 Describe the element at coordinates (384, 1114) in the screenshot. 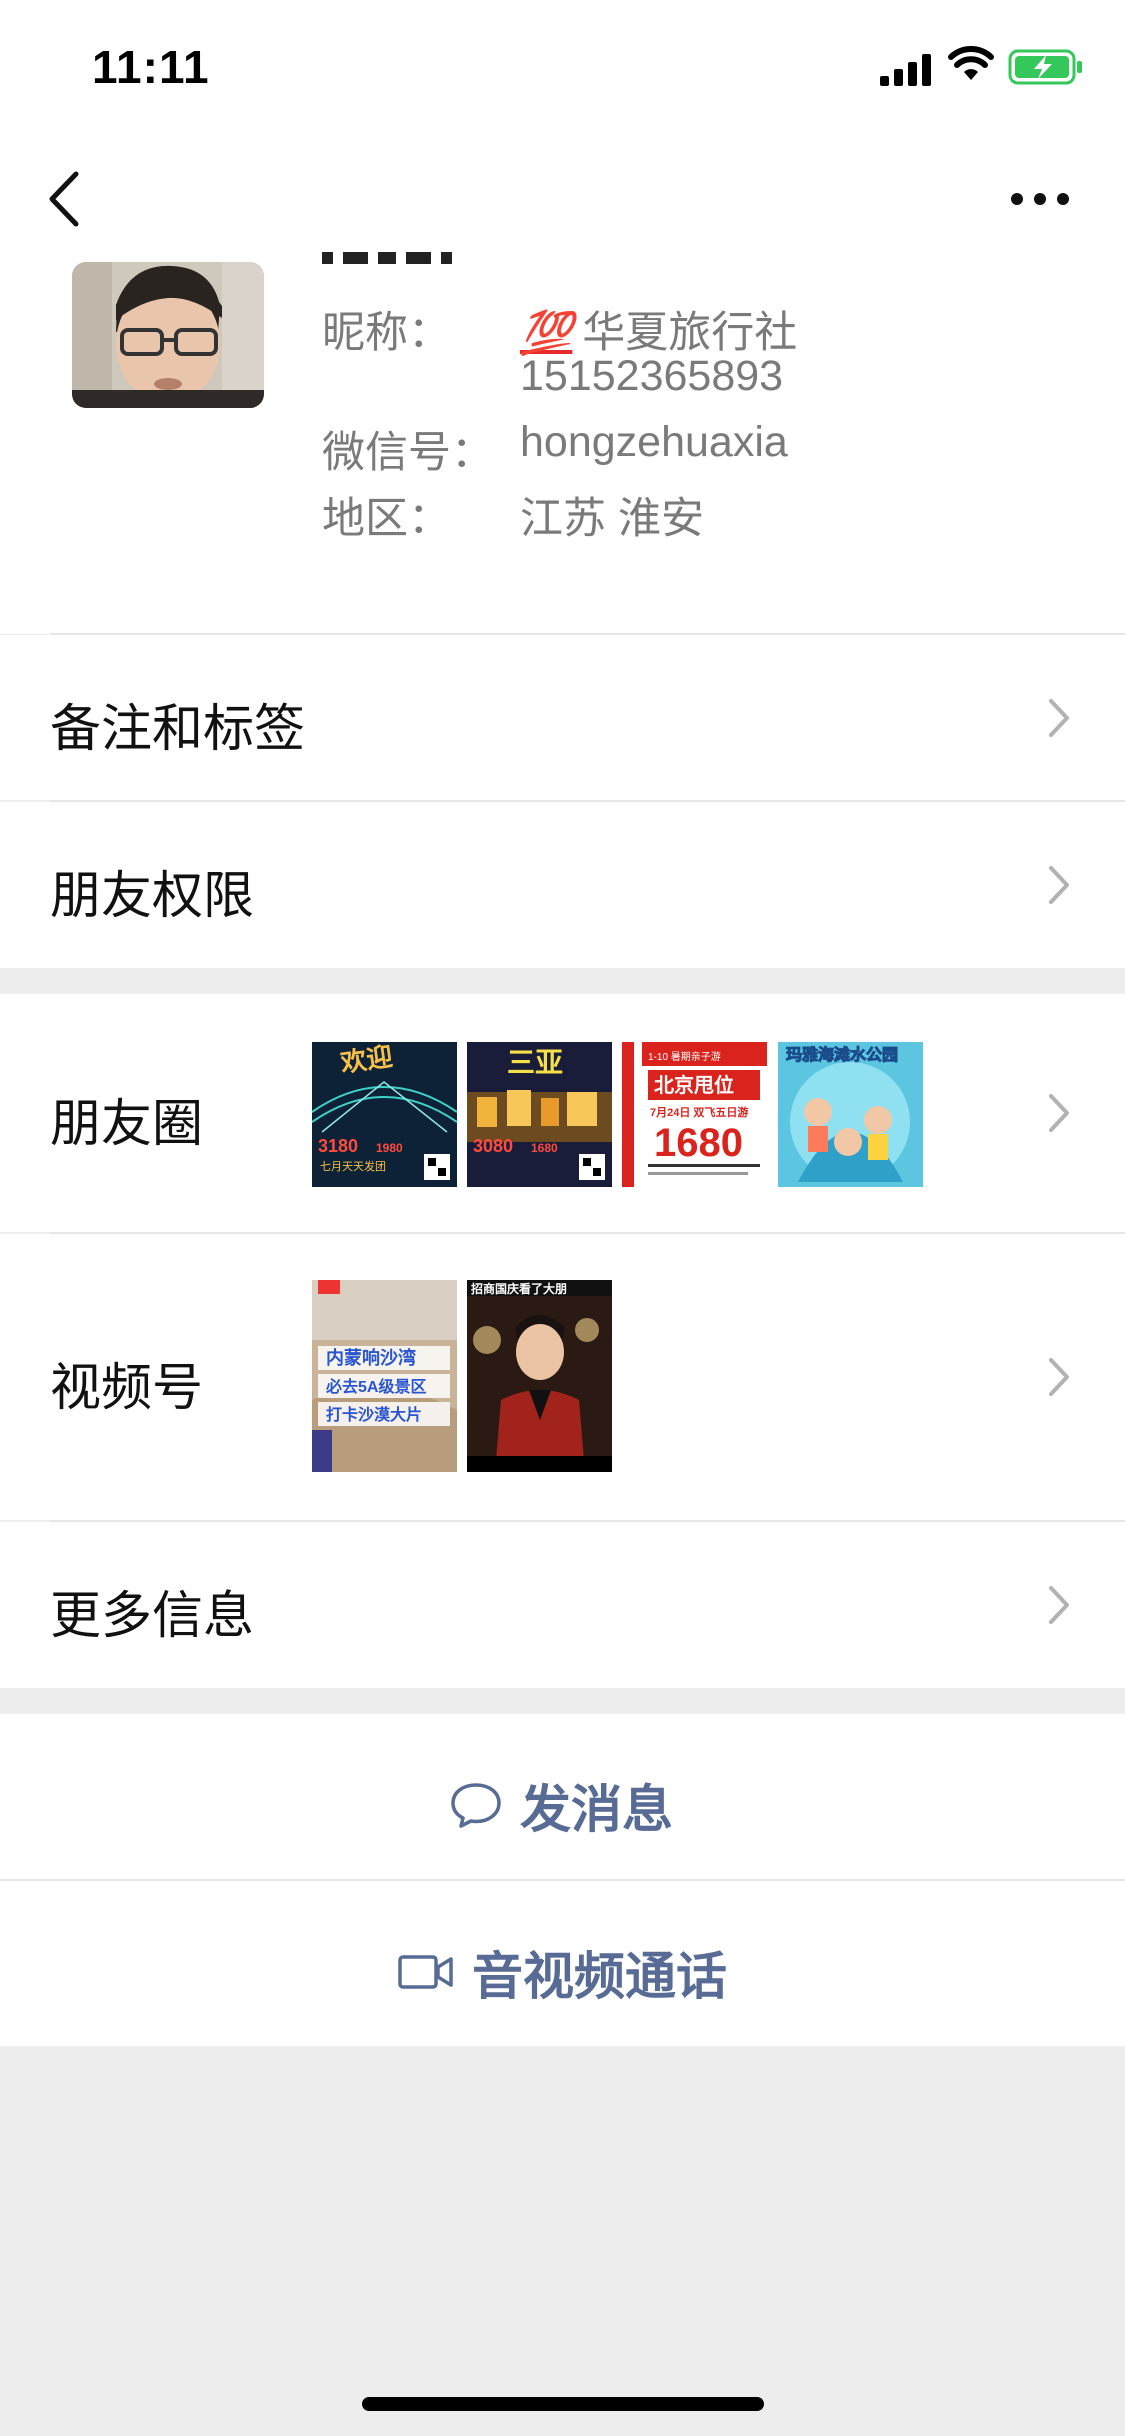

I see `moments-thumb: 欢迎 3180 1980 七月天天发团` at that location.